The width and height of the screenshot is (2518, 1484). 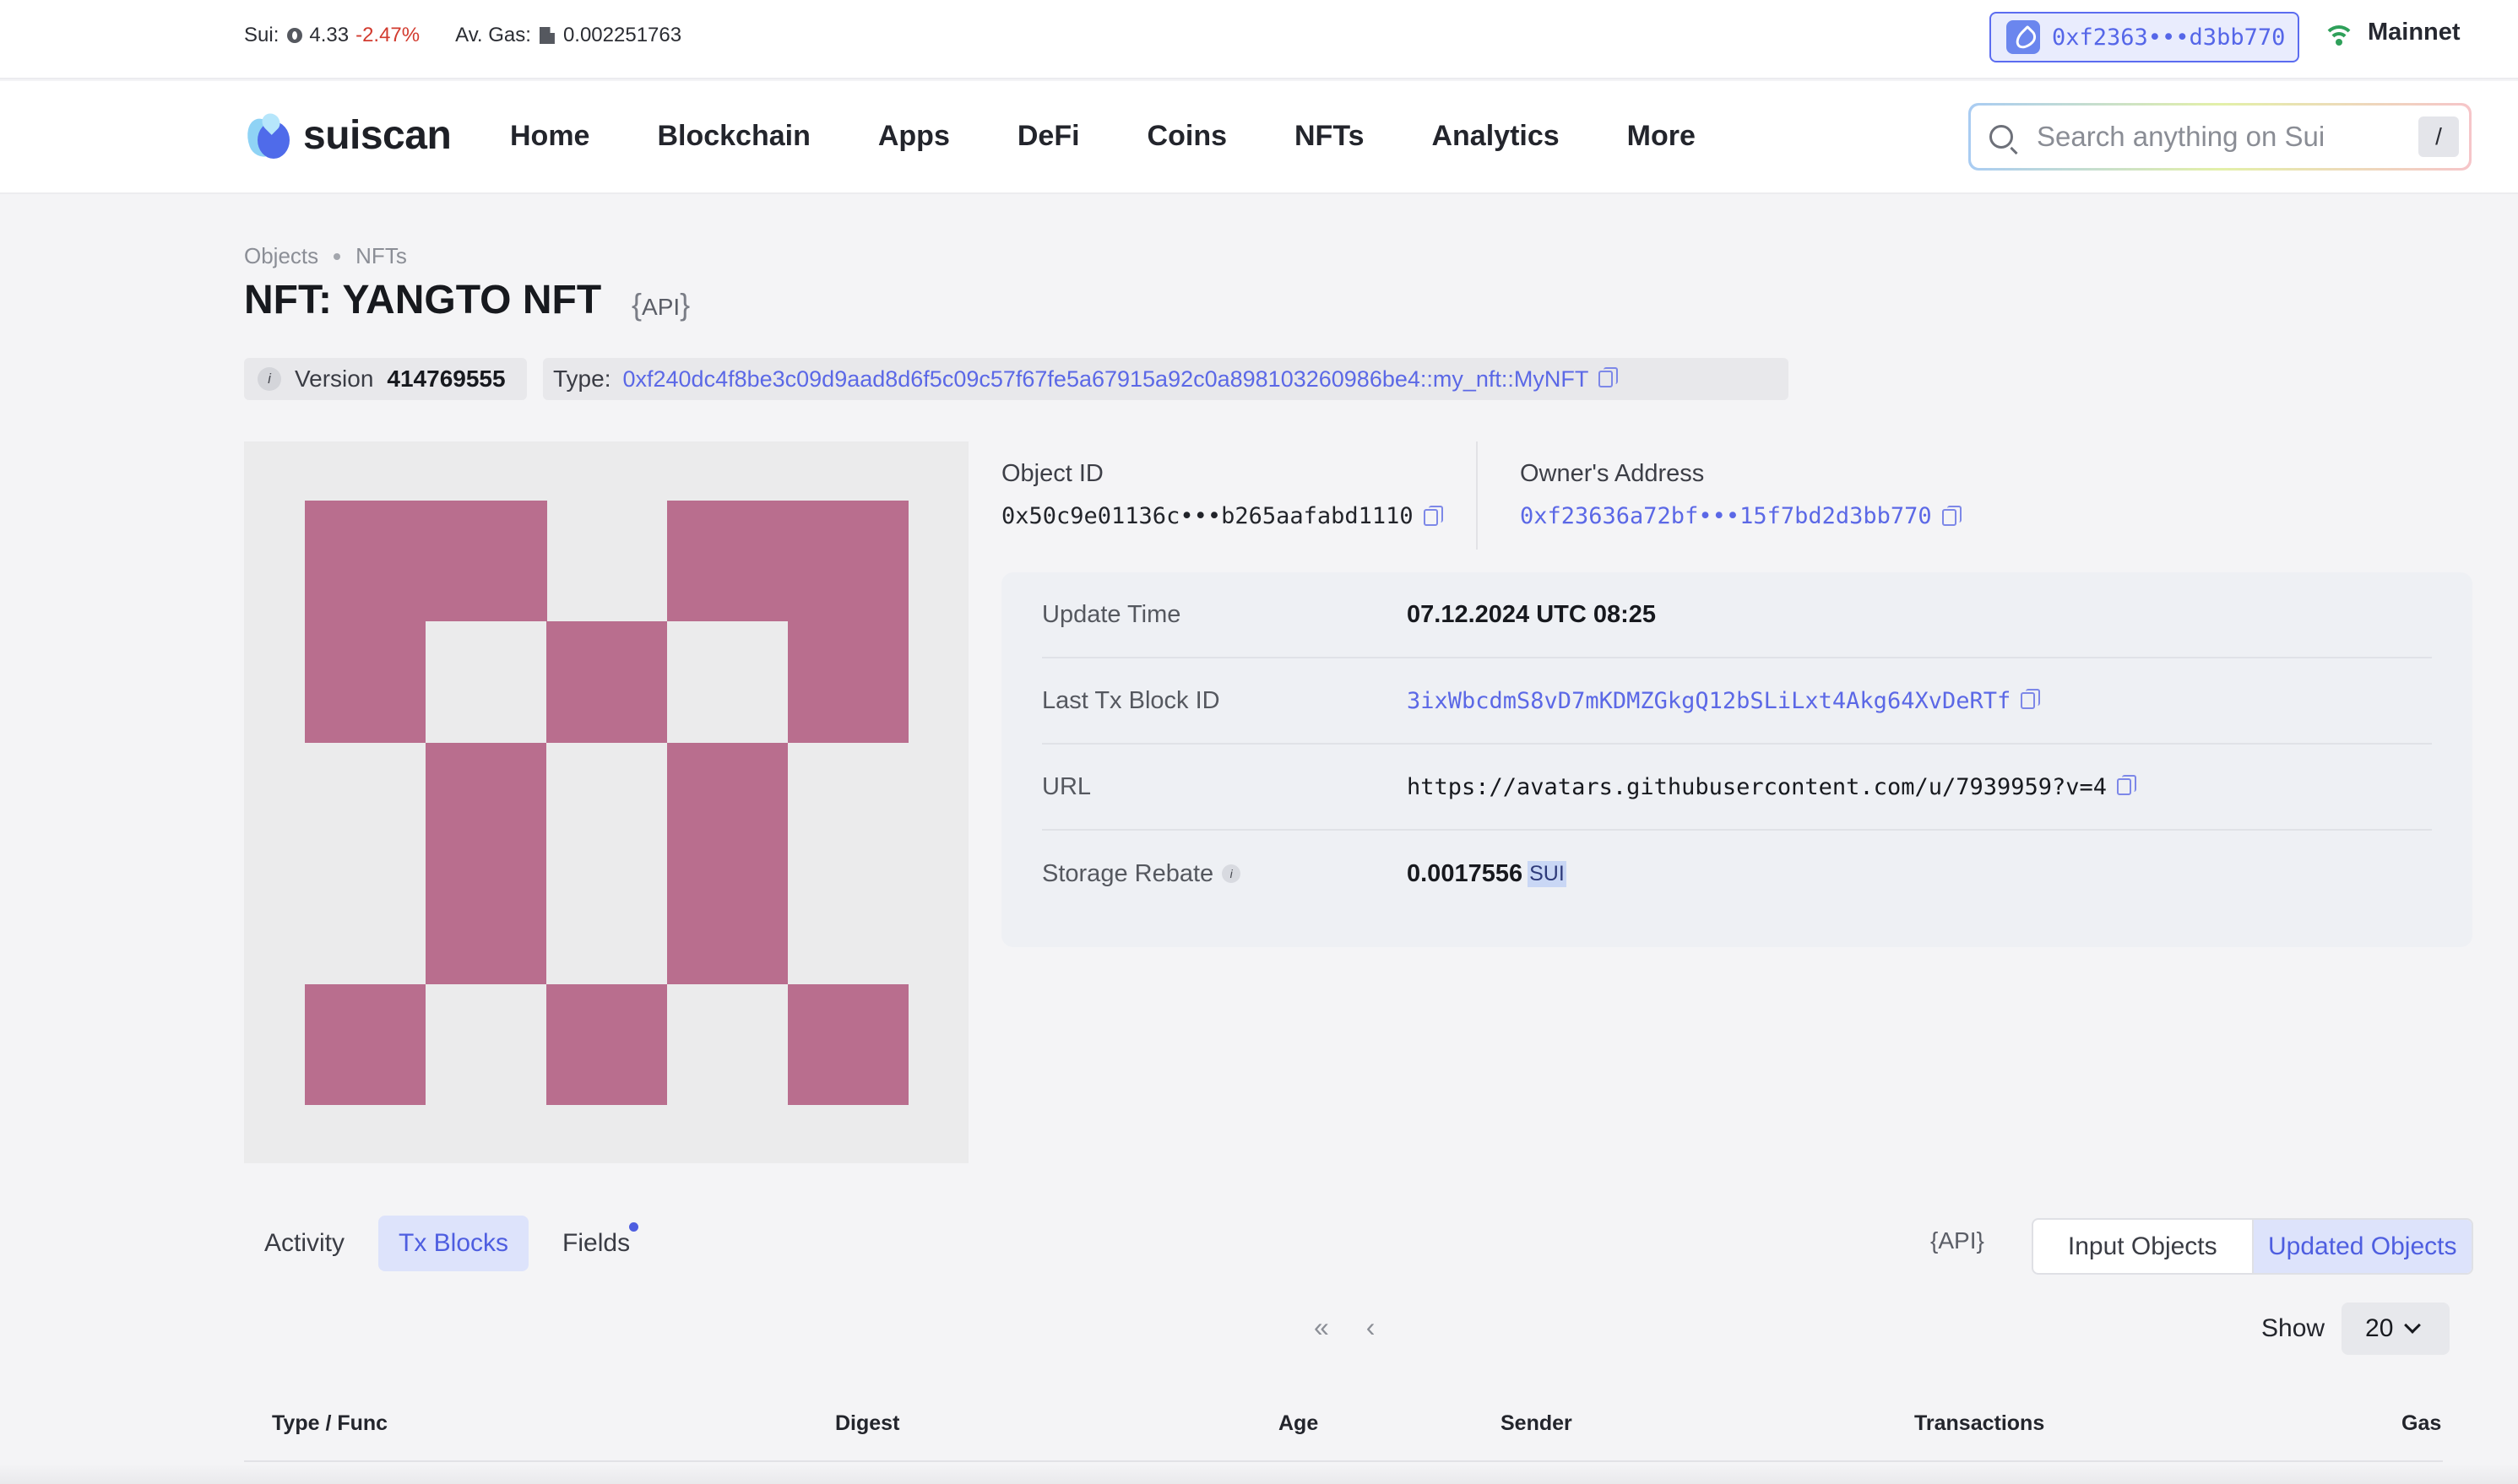 What do you see at coordinates (388, 35) in the screenshot?
I see `sui-price-change: -2.47%` at bounding box center [388, 35].